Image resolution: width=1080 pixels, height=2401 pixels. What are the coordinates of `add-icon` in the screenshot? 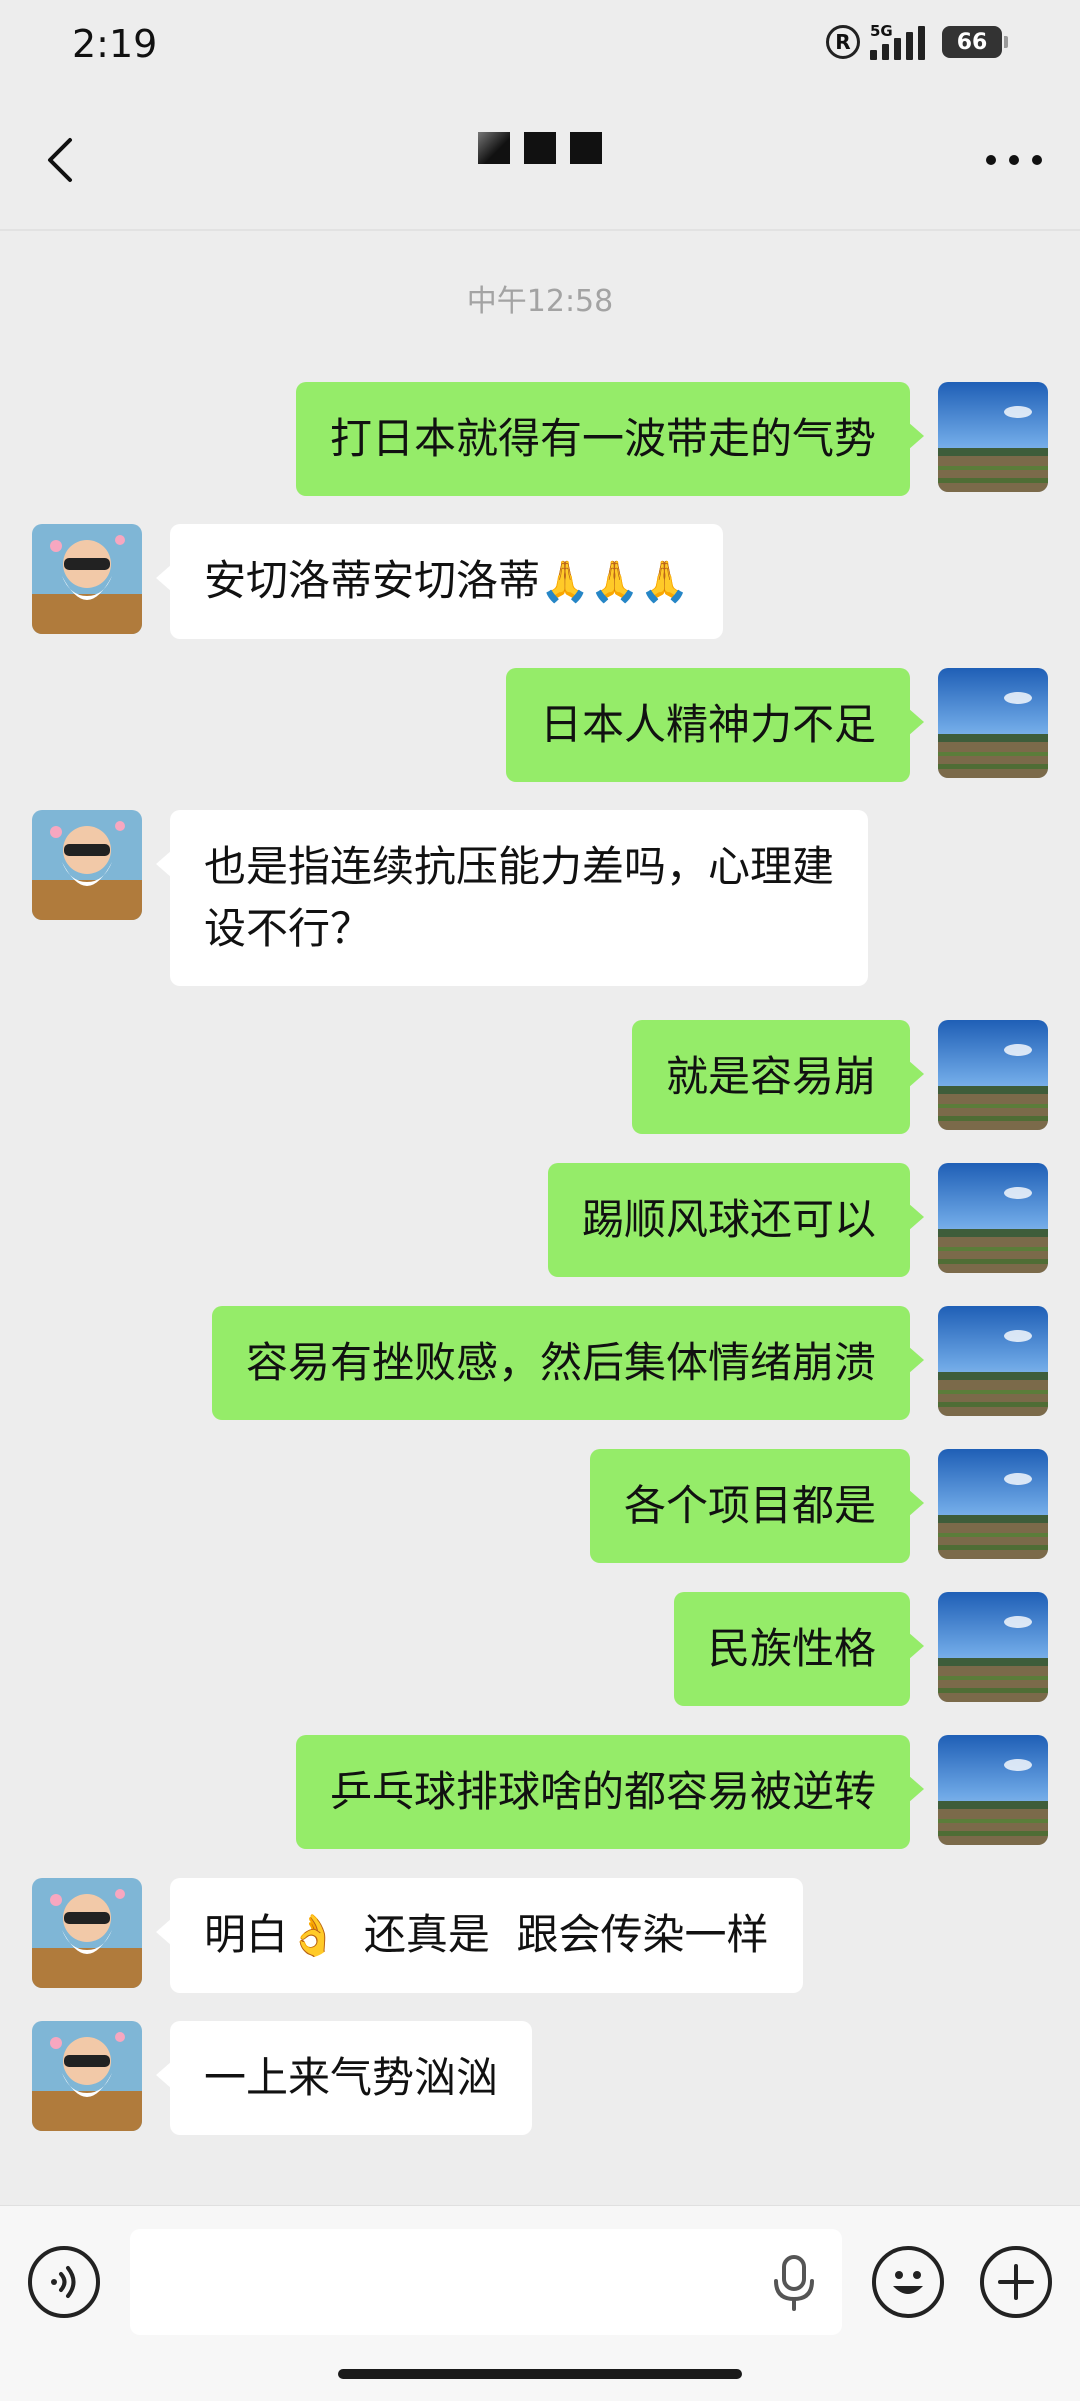 It's located at (1016, 2282).